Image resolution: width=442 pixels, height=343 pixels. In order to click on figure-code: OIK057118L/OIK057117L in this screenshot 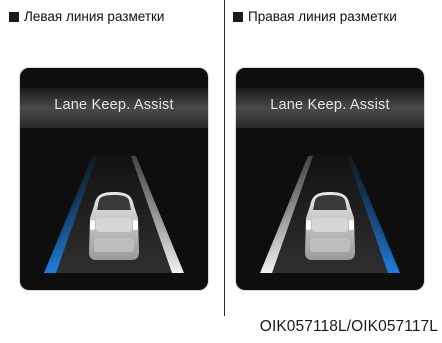, I will do `click(348, 326)`.